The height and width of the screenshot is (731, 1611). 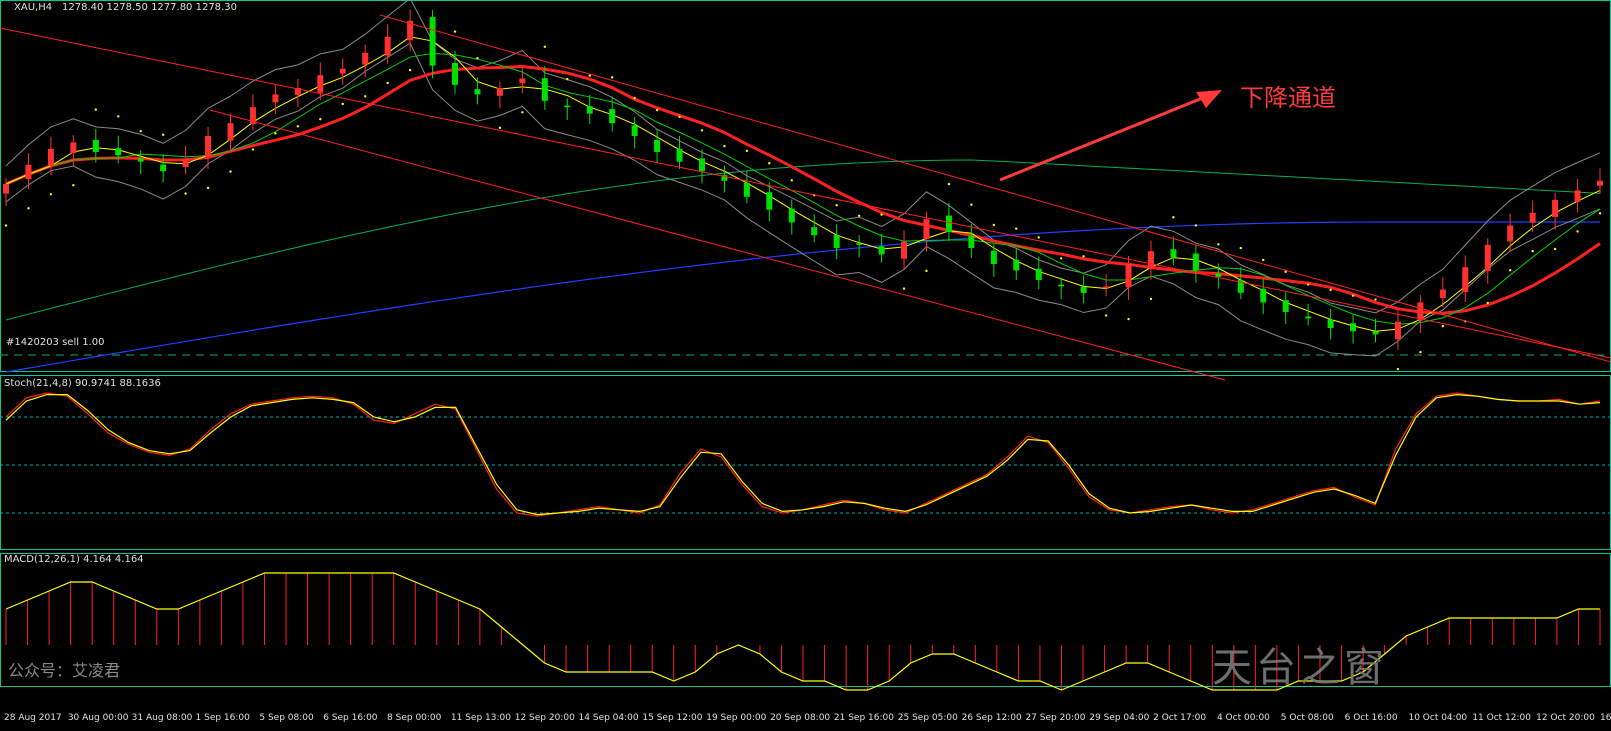 What do you see at coordinates (864, 718) in the screenshot?
I see `x-tick-label: 21 Sep 16:00` at bounding box center [864, 718].